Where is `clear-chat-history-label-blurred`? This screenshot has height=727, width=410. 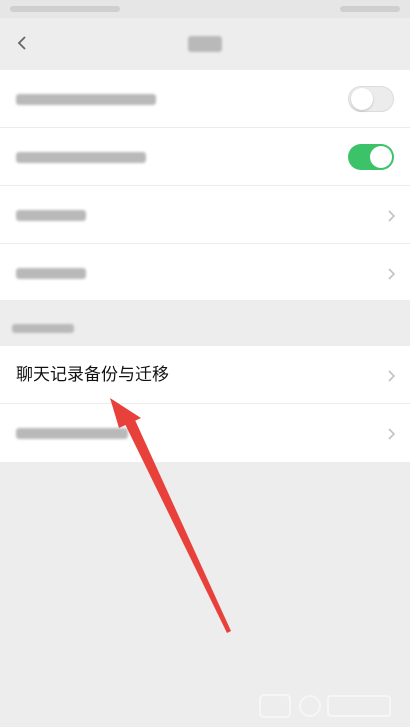
clear-chat-history-label-blurred is located at coordinates (72, 433).